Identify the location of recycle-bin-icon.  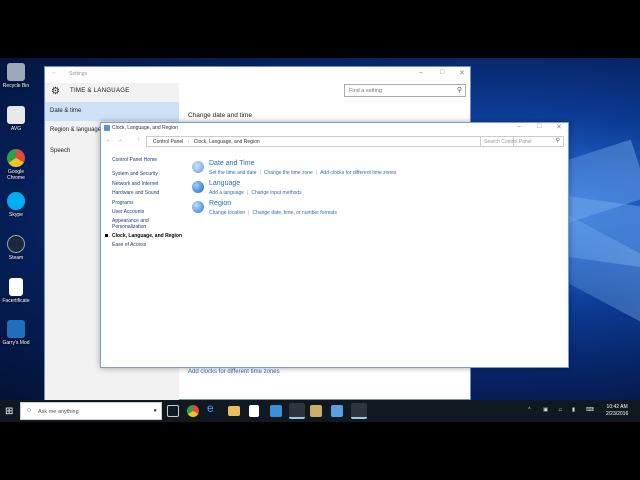
(16, 72).